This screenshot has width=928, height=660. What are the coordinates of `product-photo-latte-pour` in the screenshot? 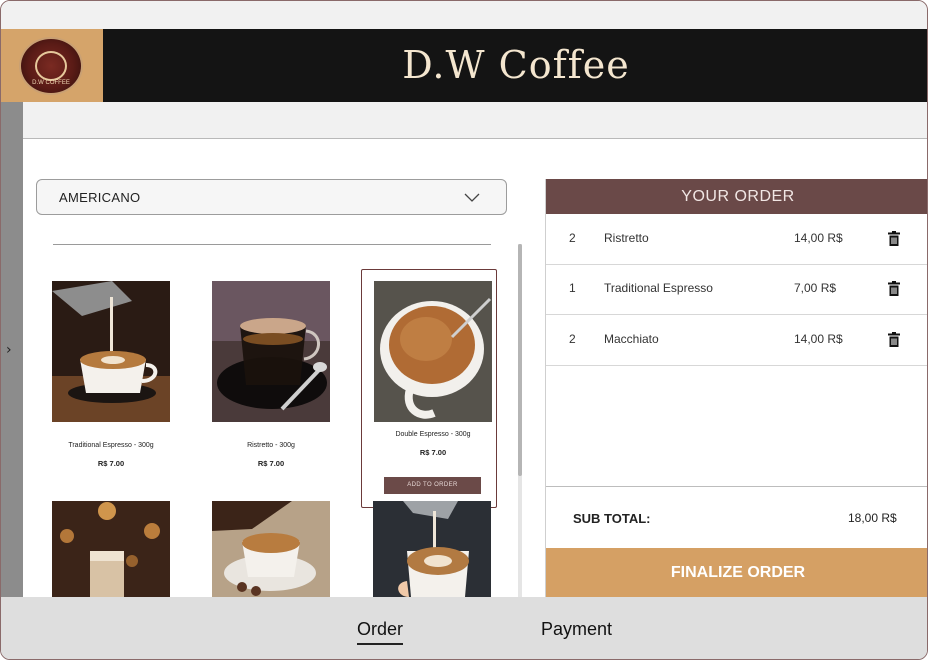 It's located at (111, 351).